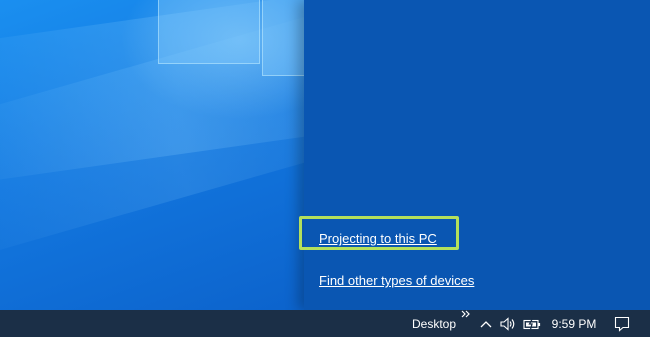  What do you see at coordinates (622, 323) in the screenshot?
I see `notification-icon` at bounding box center [622, 323].